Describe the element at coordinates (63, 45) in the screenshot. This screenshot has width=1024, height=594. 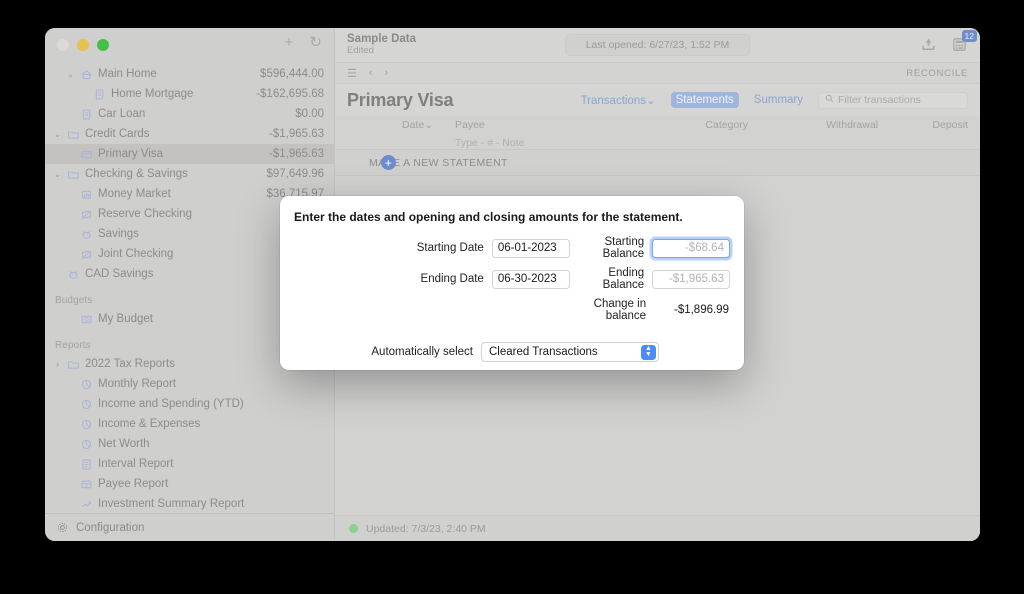
I see `close-button` at that location.